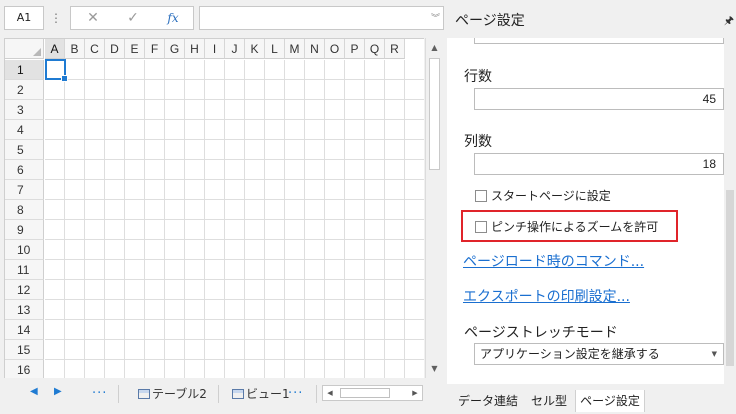  I want to click on tab-page-settings: ページ設定, so click(610, 401).